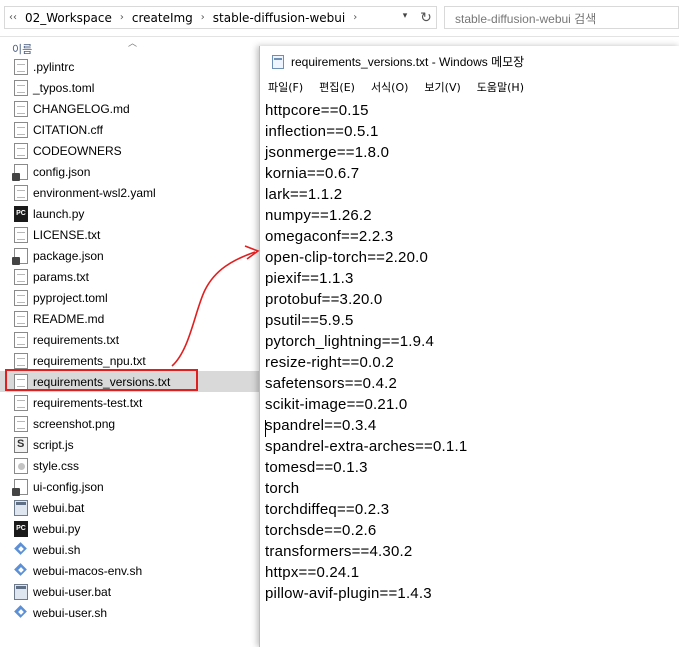 The image size is (679, 647). What do you see at coordinates (13, 17) in the screenshot?
I see `chevron-left-icon: ‹‹` at bounding box center [13, 17].